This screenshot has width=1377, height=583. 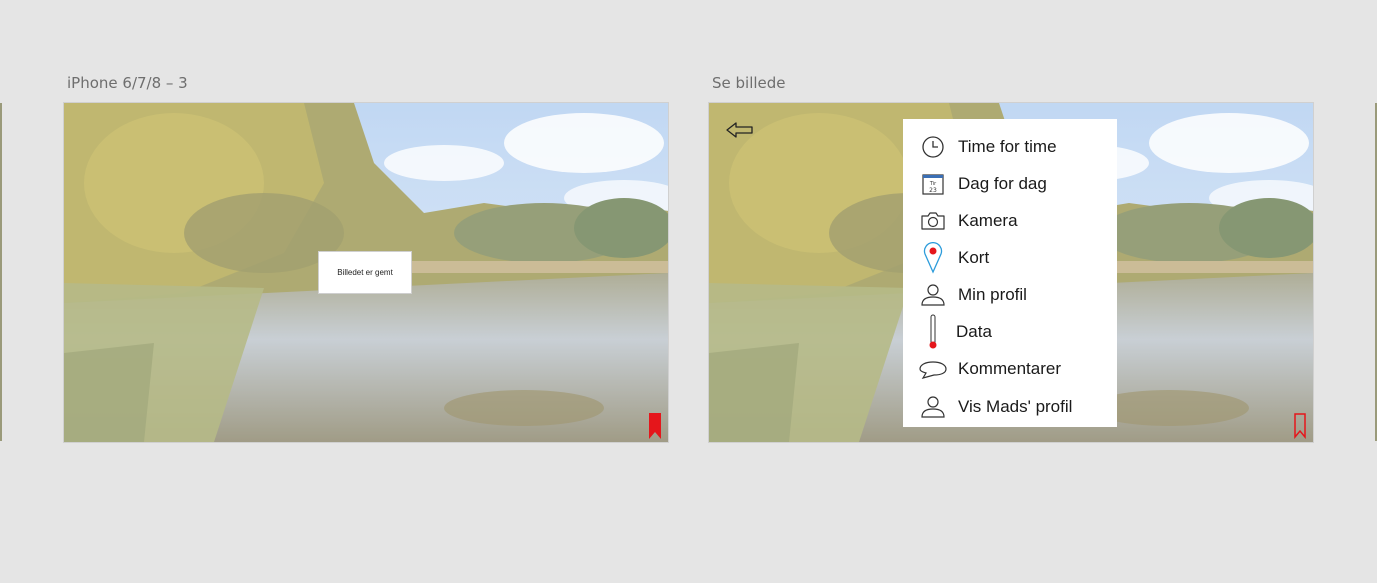 What do you see at coordinates (988, 220) in the screenshot?
I see `menu-item-label: Kamera` at bounding box center [988, 220].